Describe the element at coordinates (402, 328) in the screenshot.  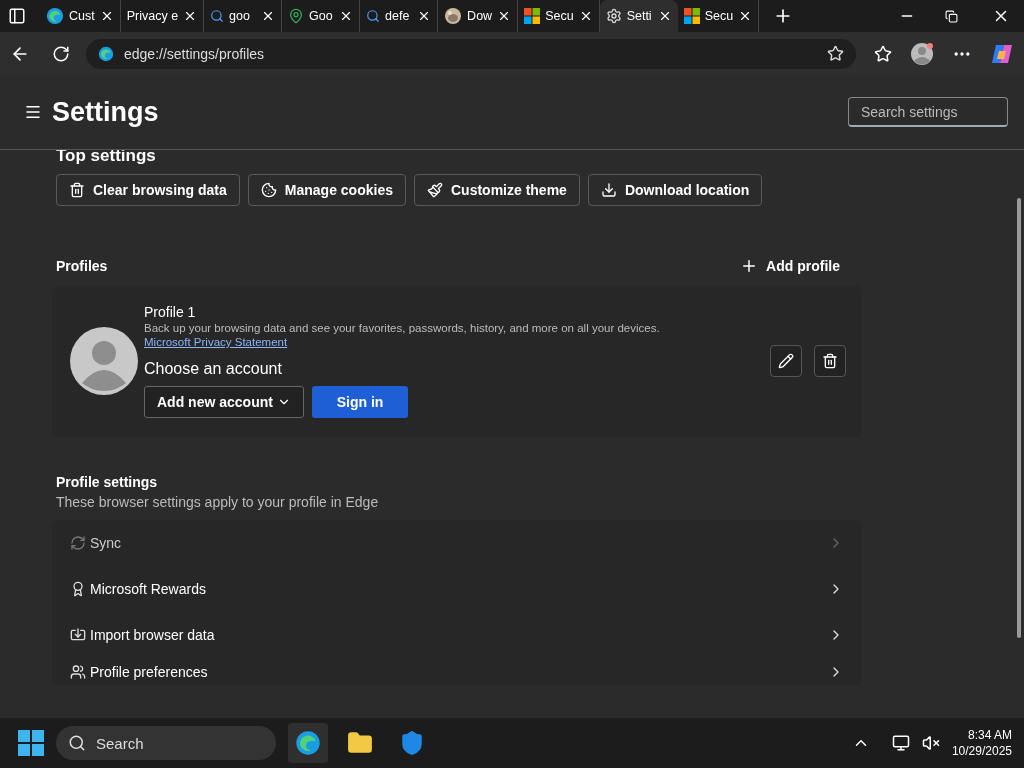
I see `profile-description: Back up your browsing data and see your favorites, passwords, history, and more on all your devices.` at that location.